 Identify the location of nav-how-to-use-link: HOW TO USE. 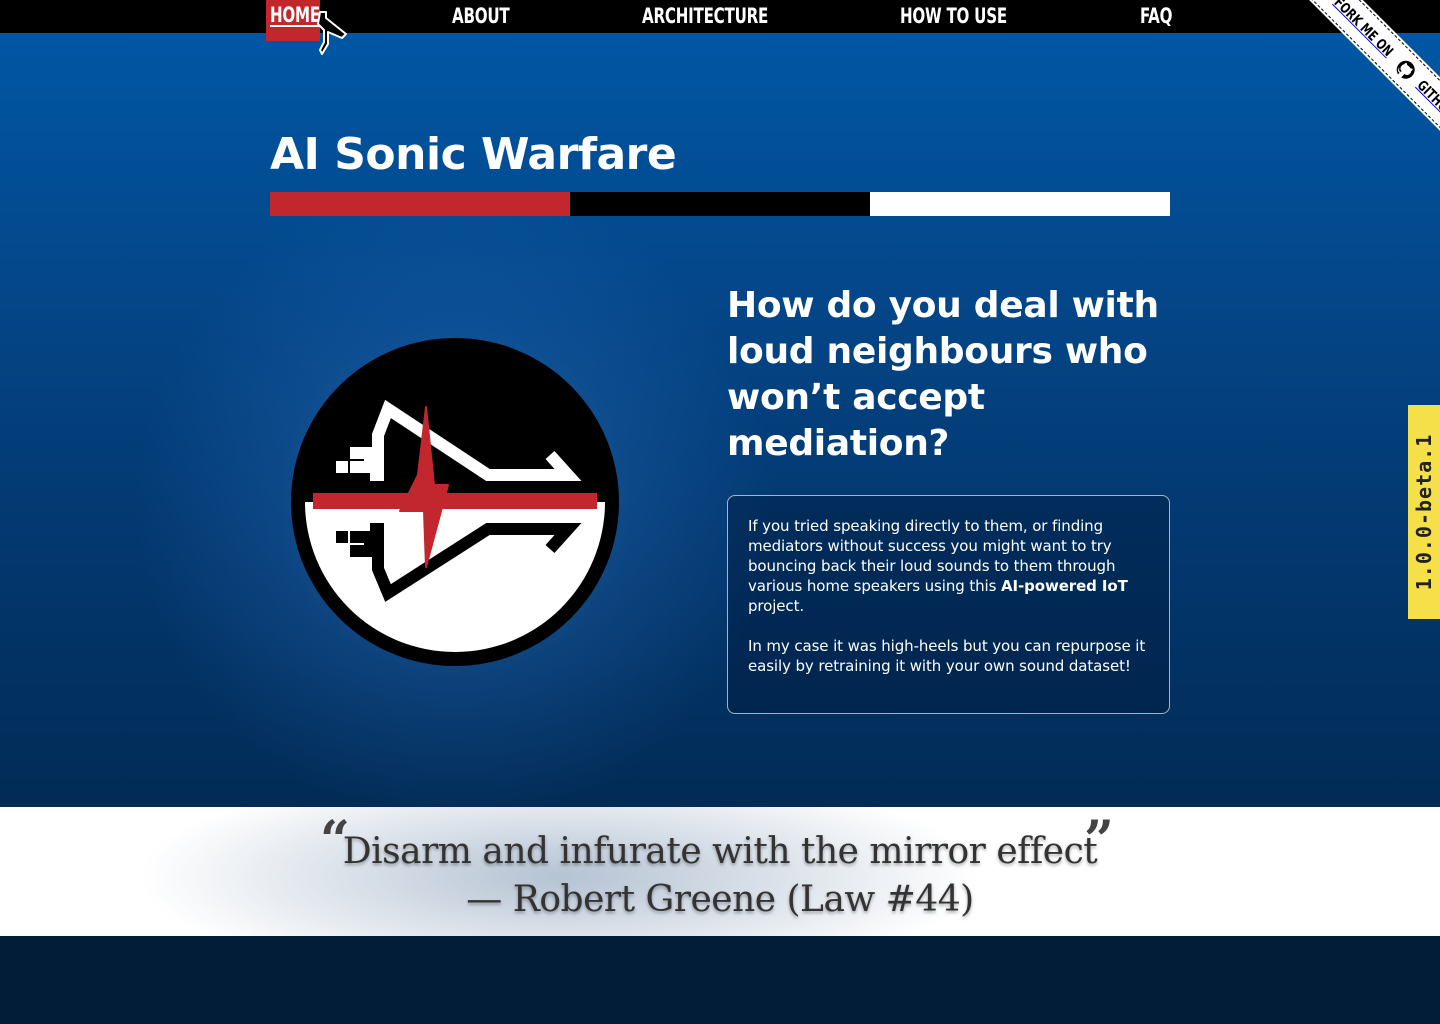
(953, 16).